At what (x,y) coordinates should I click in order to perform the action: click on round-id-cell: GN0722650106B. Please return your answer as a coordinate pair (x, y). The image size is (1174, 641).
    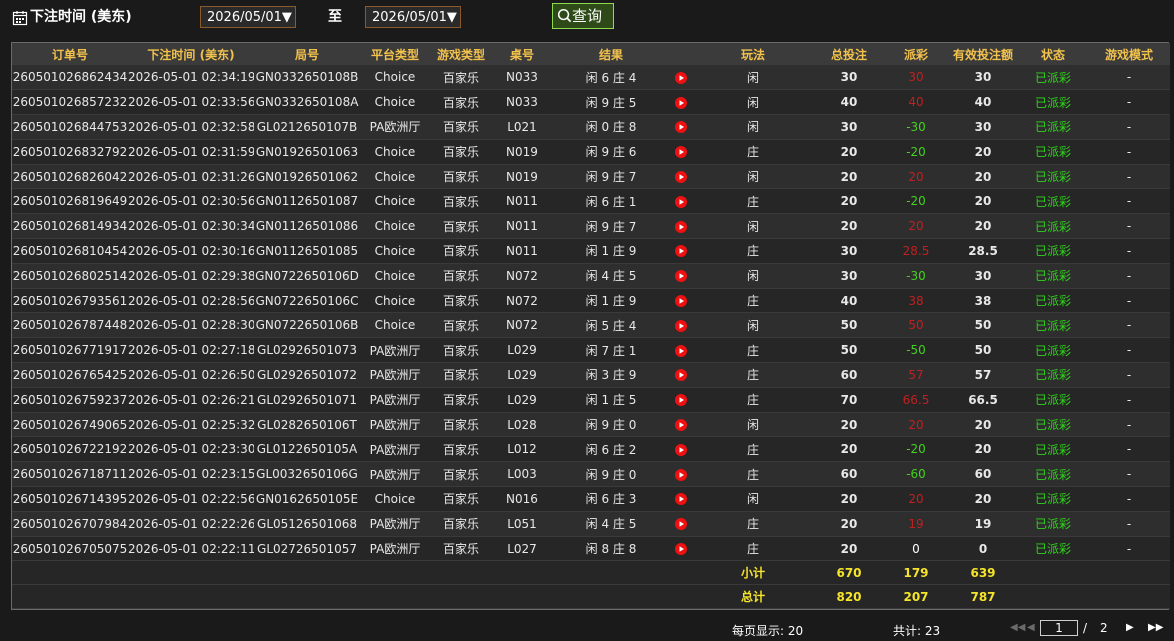
    Looking at the image, I should click on (307, 325).